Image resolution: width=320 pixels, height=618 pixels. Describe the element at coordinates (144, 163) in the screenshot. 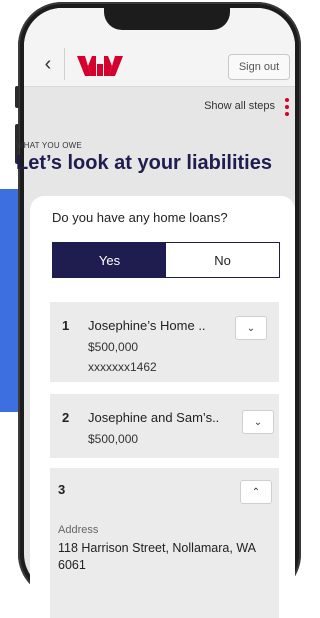

I see `page-title: Let’s look at your liabilities` at that location.